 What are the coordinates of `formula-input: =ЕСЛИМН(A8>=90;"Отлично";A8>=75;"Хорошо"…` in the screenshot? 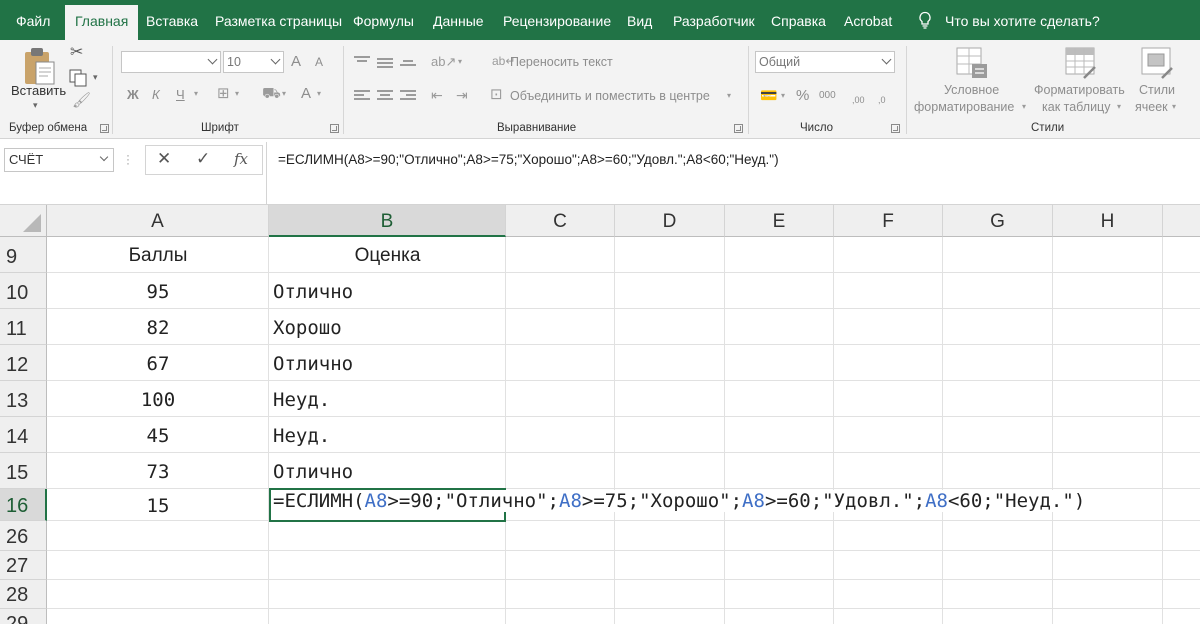 It's located at (733, 173).